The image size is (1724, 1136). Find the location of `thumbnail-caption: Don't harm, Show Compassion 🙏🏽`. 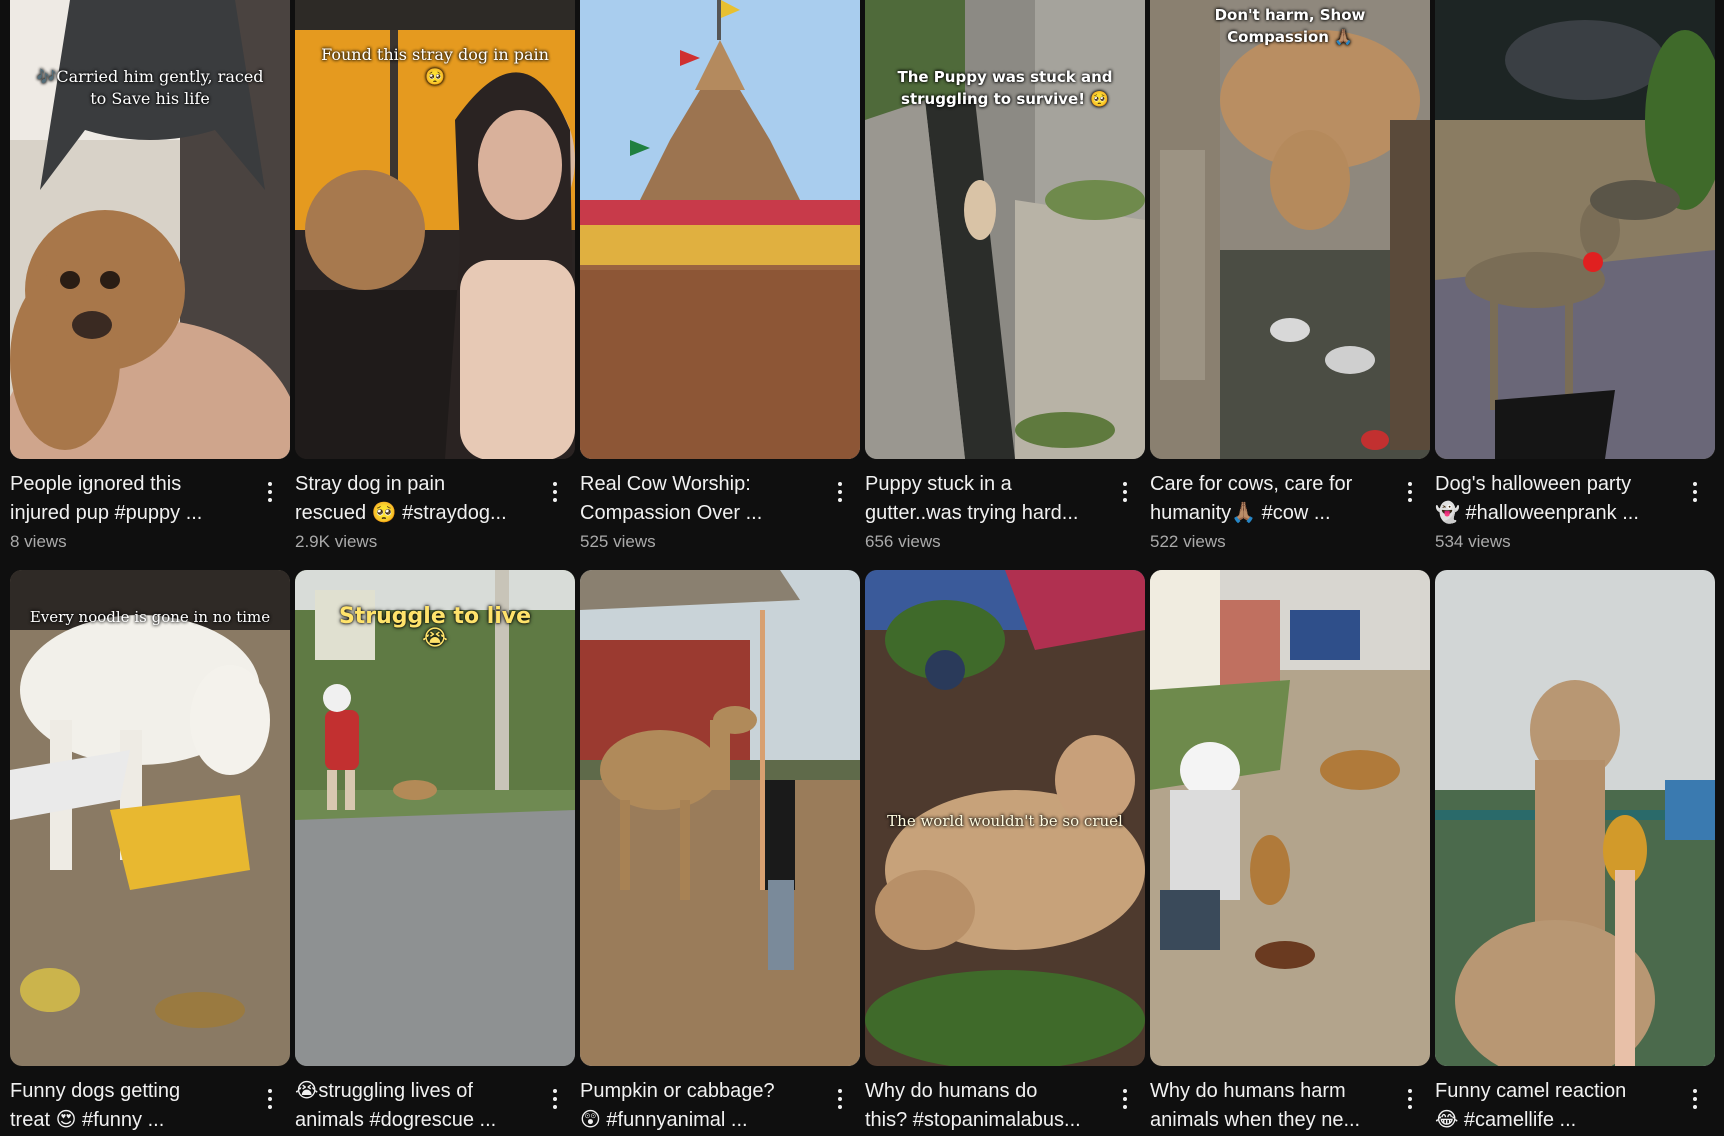

thumbnail-caption: Don't harm, Show Compassion 🙏🏽 is located at coordinates (1290, 26).